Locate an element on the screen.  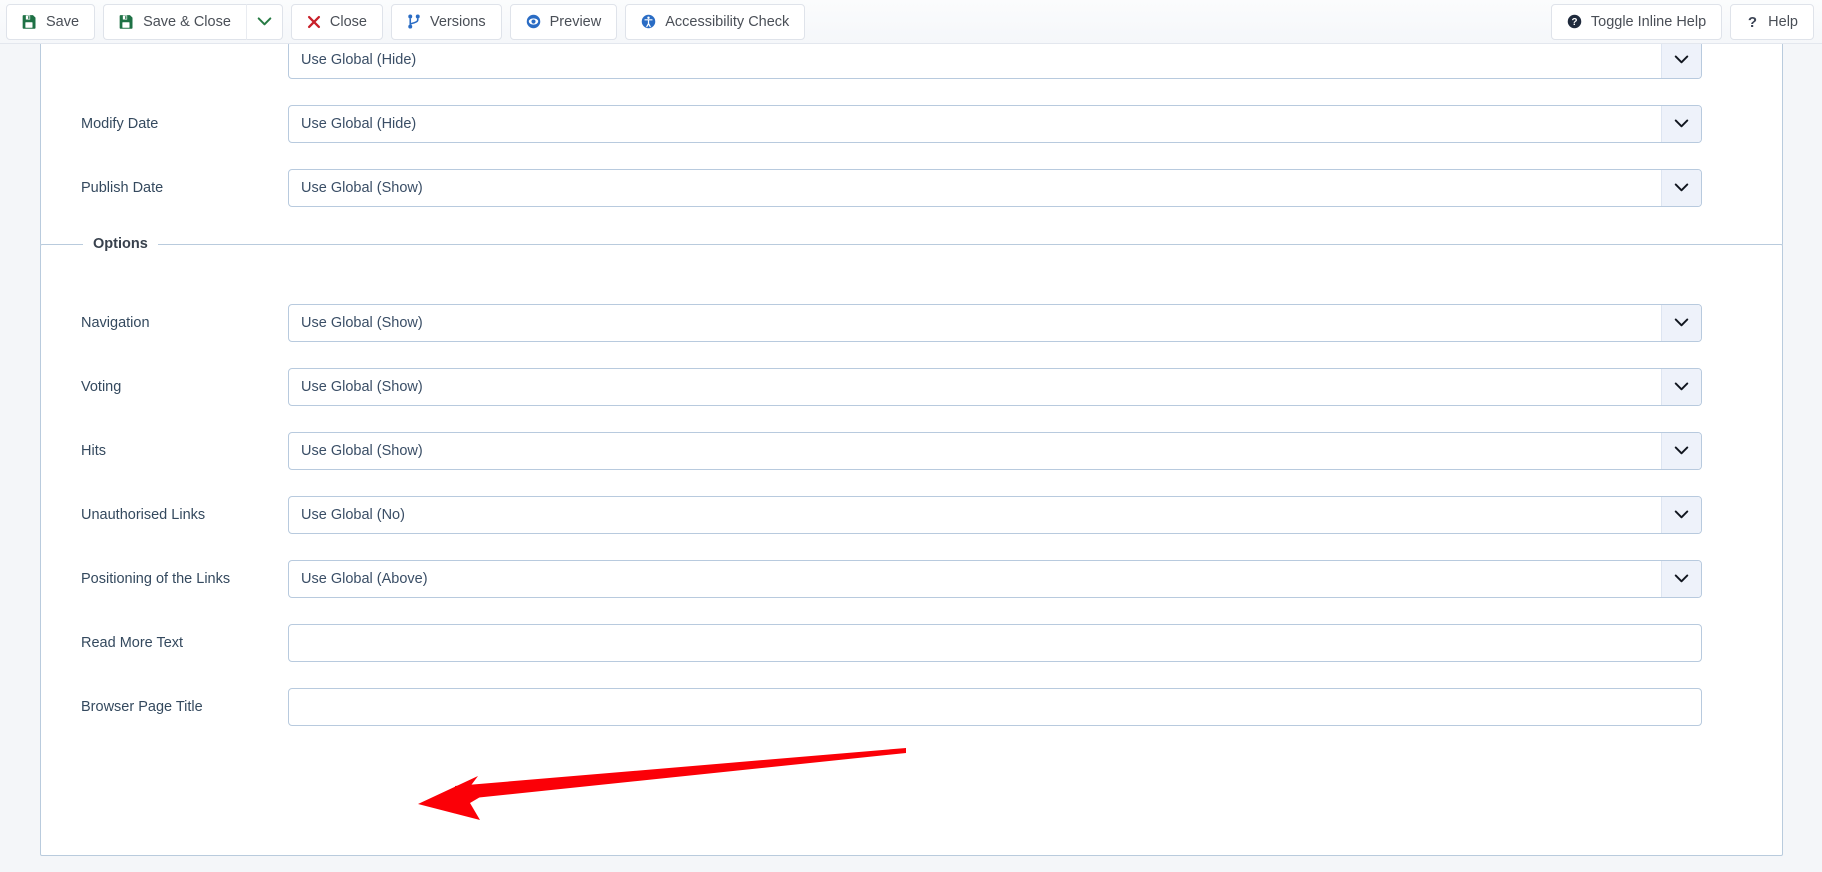
save-options-dropdown-button is located at coordinates (264, 21).